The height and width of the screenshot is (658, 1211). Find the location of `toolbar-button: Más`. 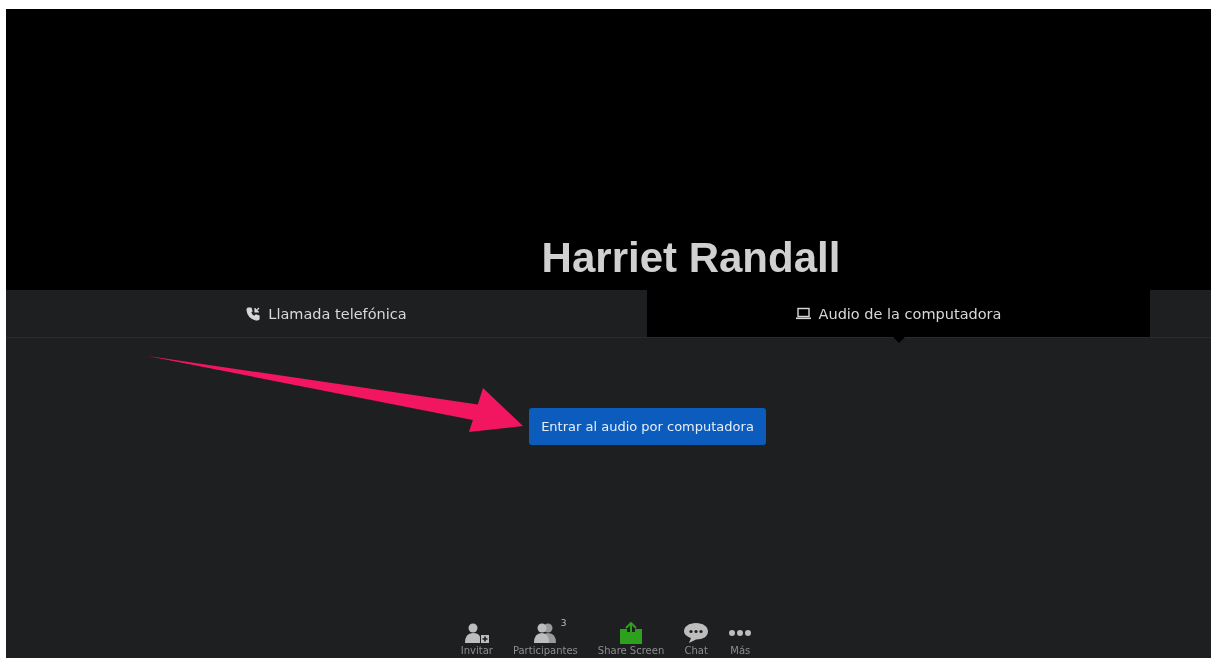

toolbar-button: Más is located at coordinates (740, 639).